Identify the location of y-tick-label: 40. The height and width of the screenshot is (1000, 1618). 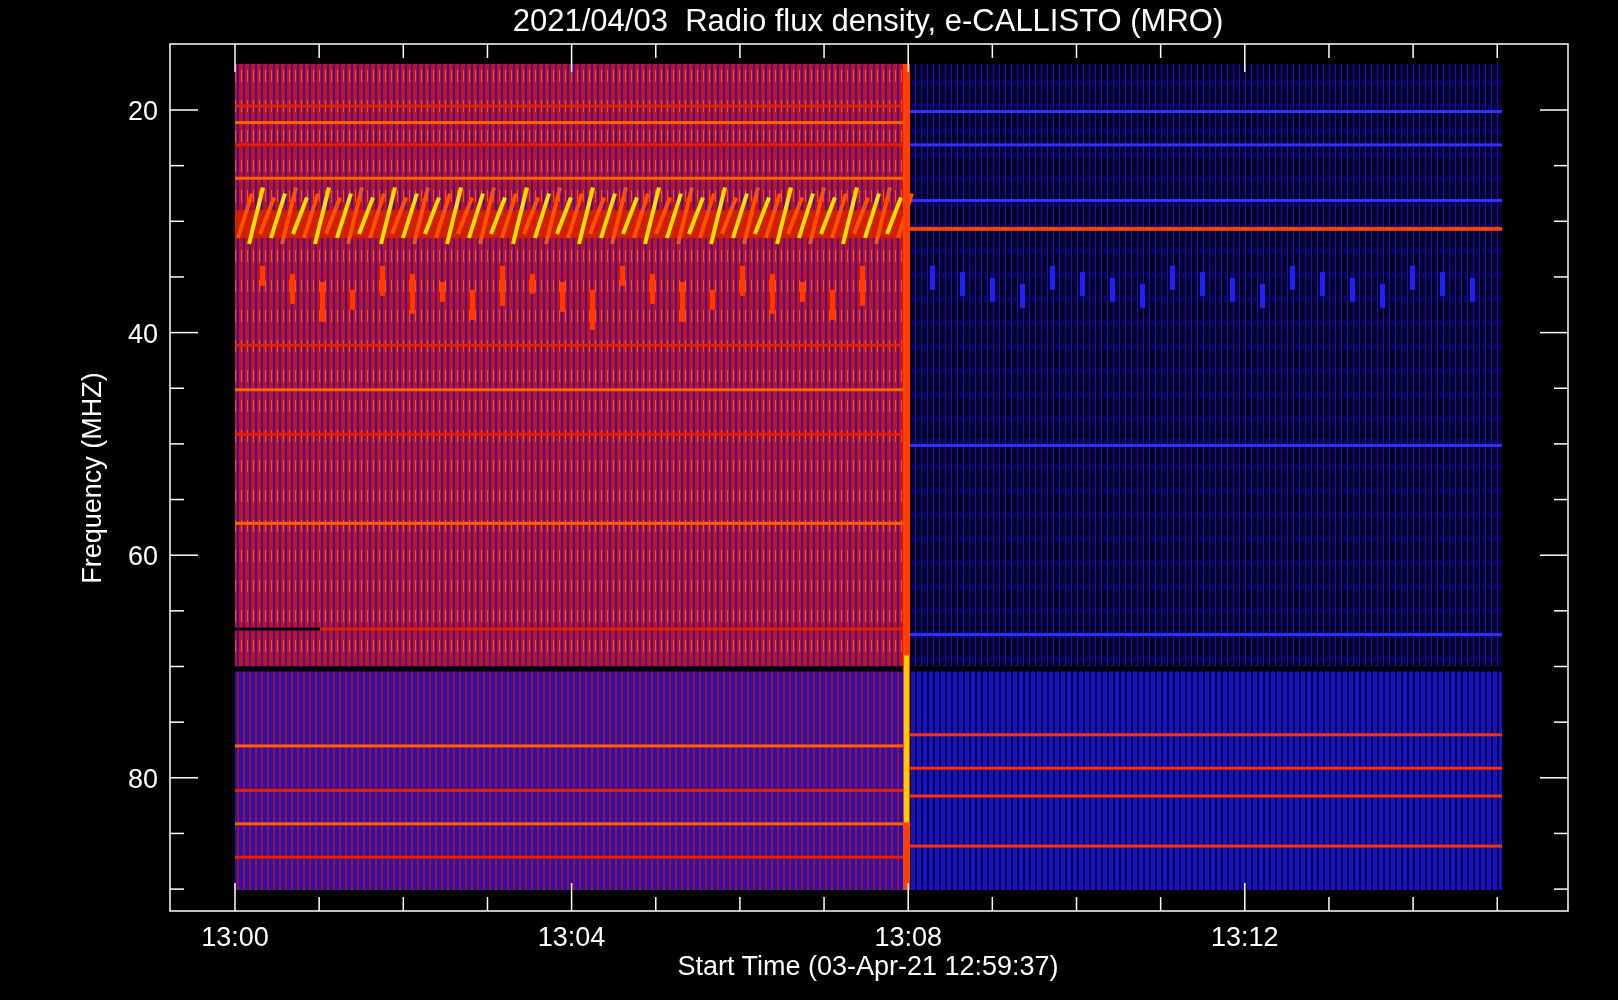
(142, 333).